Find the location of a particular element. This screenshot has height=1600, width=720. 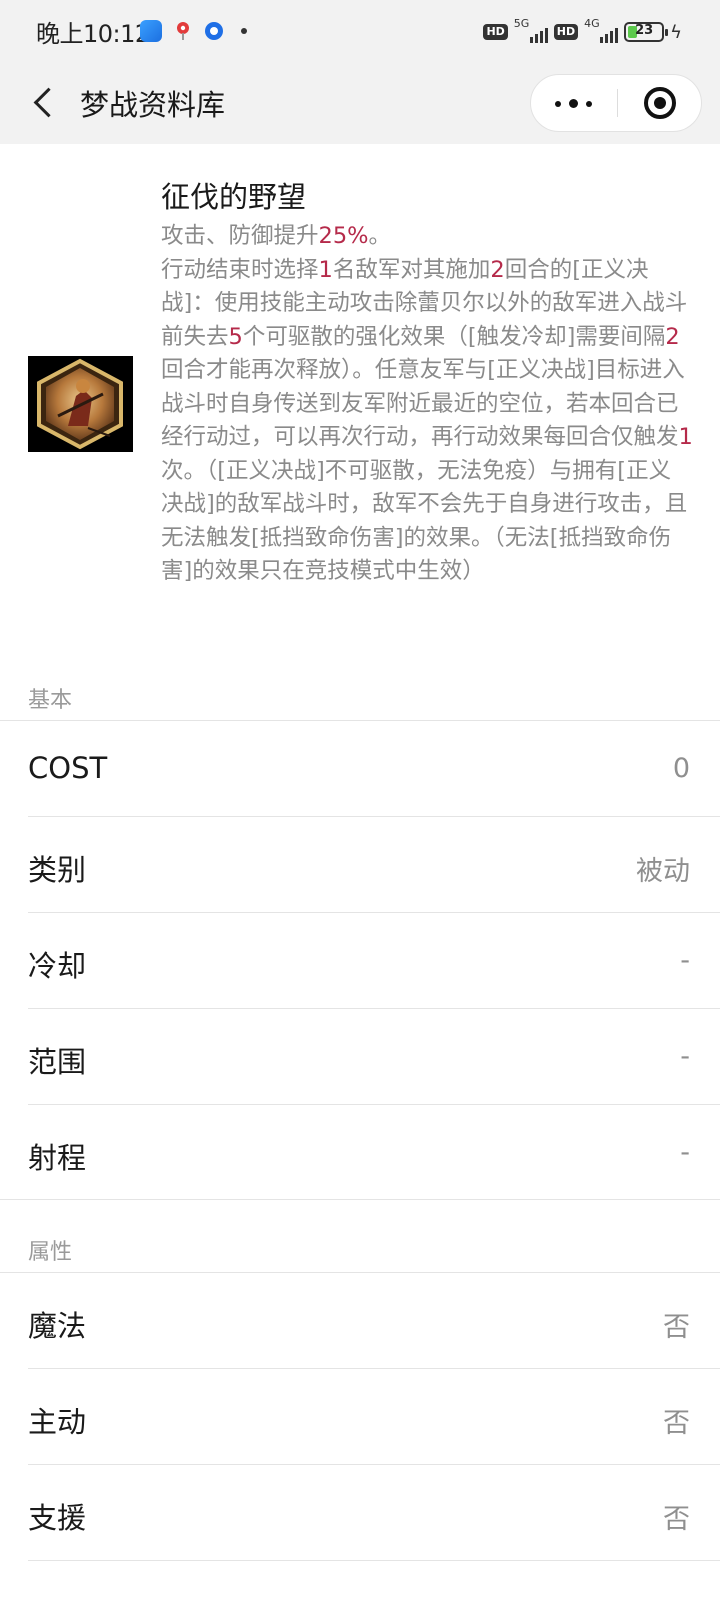

row-key: 魔法 is located at coordinates (57, 1326).